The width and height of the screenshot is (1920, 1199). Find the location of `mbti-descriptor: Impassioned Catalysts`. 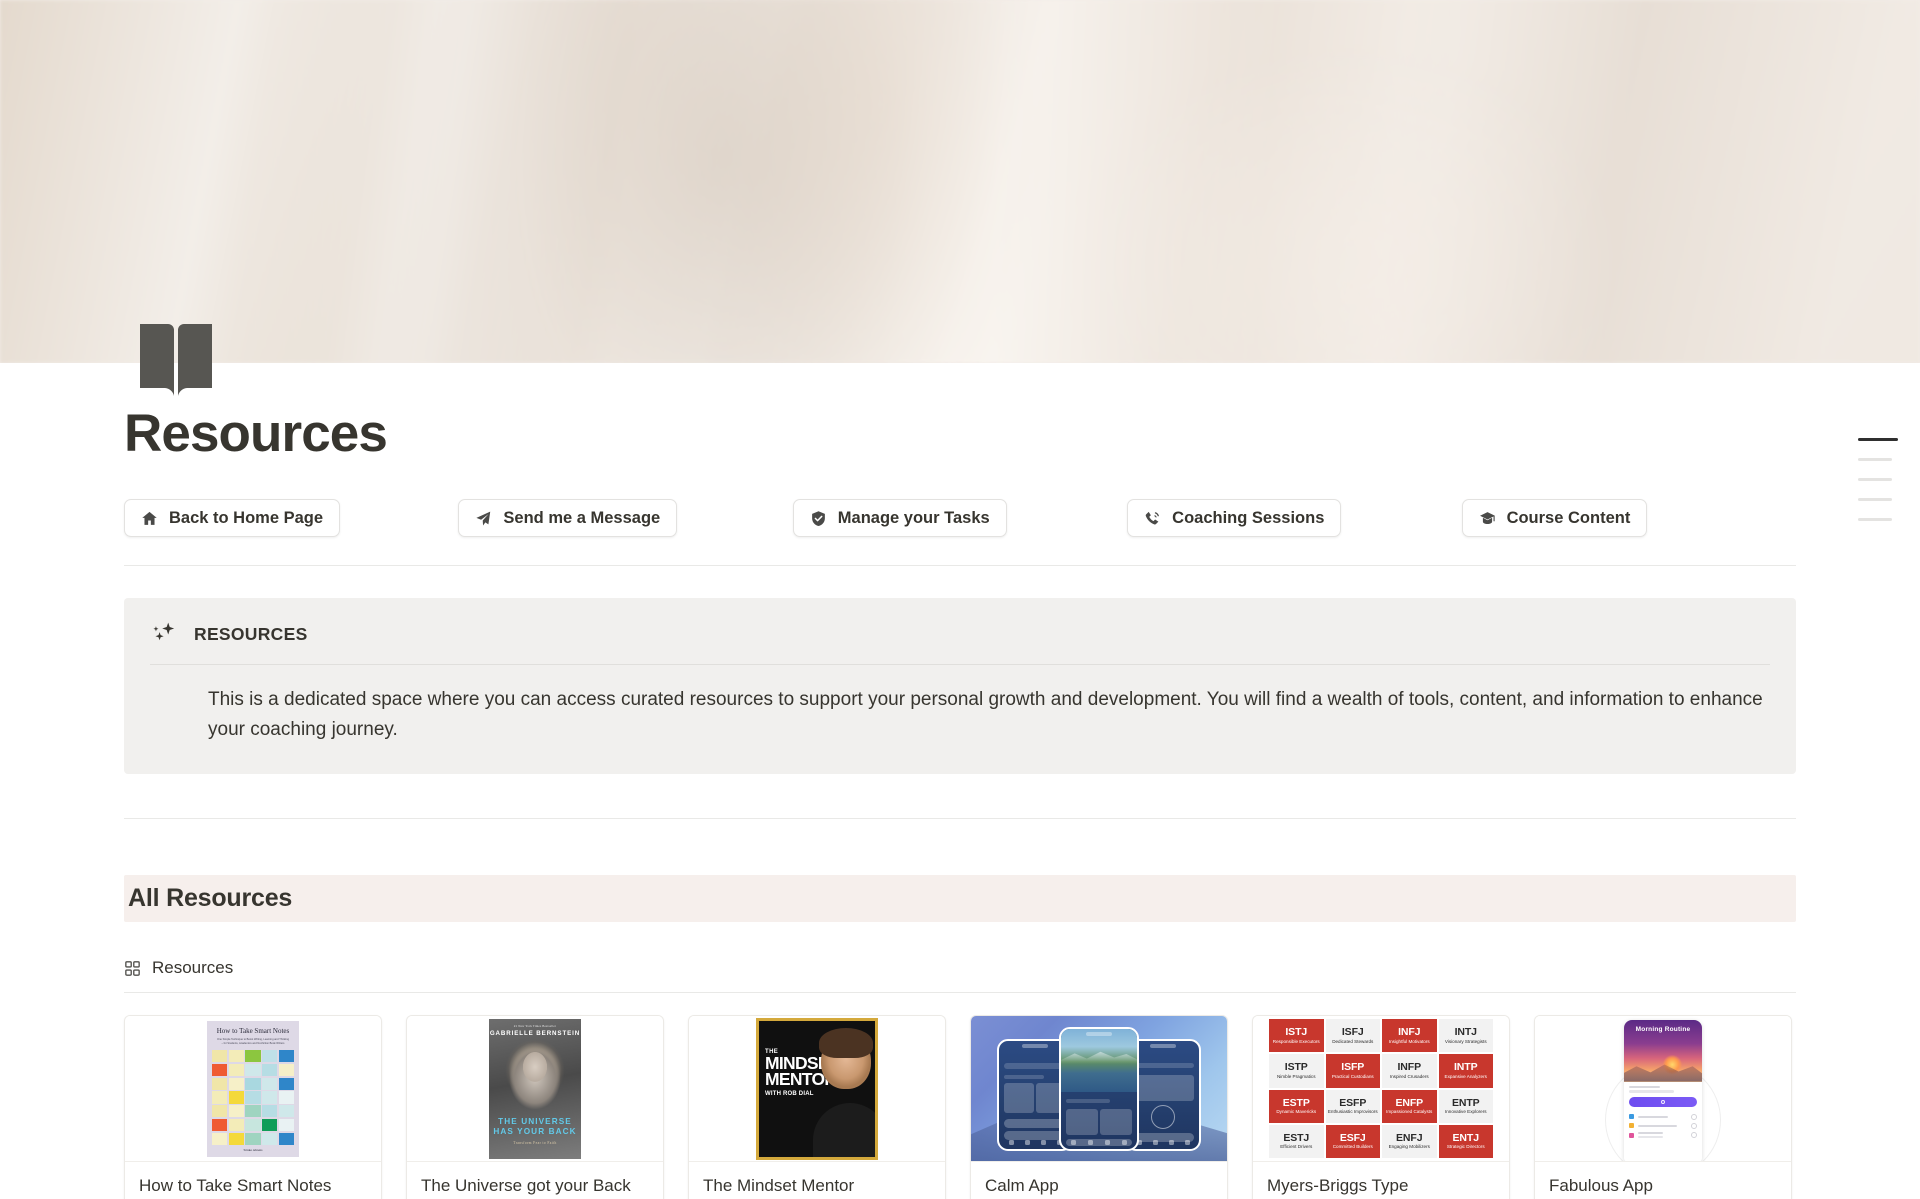

mbti-descriptor: Impassioned Catalysts is located at coordinates (1409, 1112).